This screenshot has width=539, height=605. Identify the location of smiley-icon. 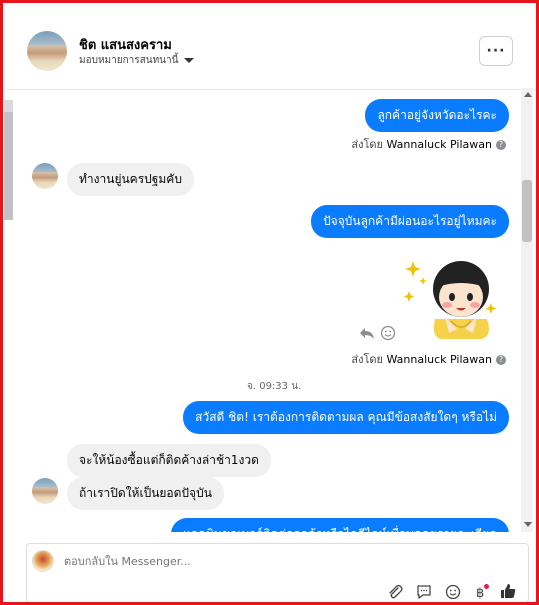
(453, 592).